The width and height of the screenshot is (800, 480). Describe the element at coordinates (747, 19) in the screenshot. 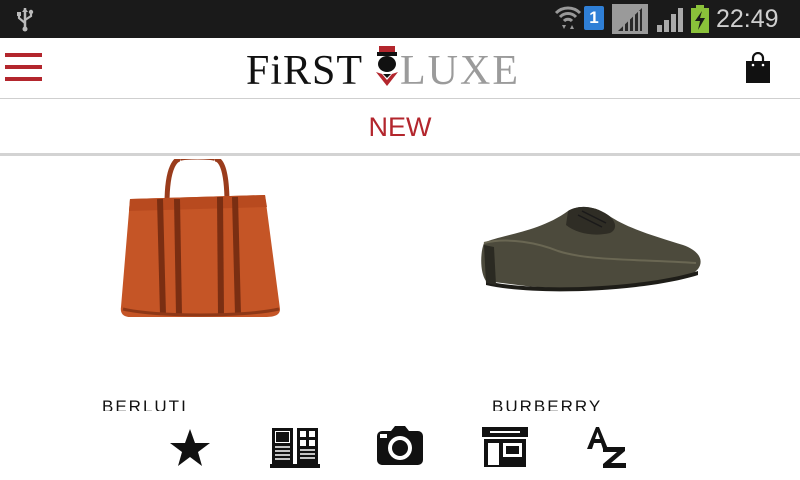

I see `clock: 22:49` at that location.